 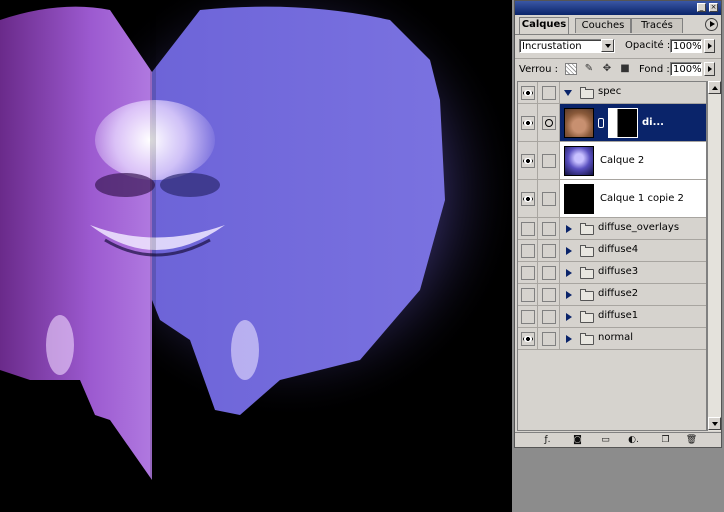 I want to click on lock-label: Verrou :, so click(x=539, y=69).